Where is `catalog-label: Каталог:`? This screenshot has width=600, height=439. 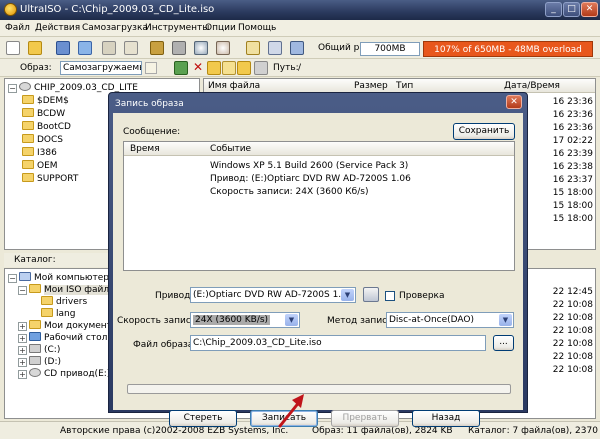 catalog-label: Каталог: is located at coordinates (35, 260).